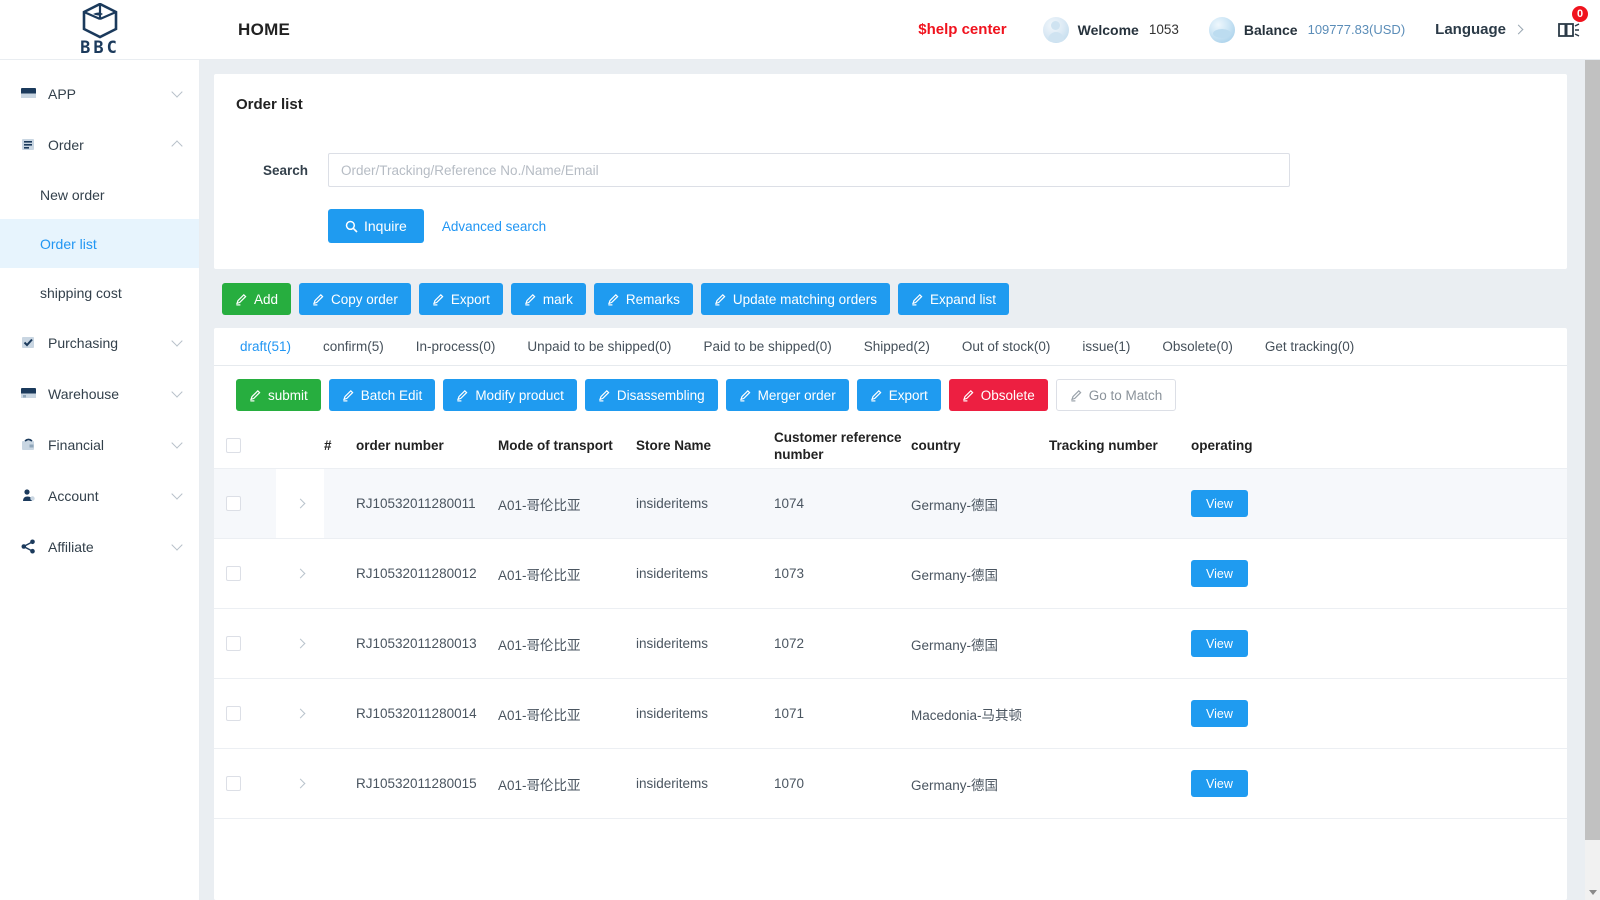  I want to click on cell-store-name: insideritems, so click(672, 643).